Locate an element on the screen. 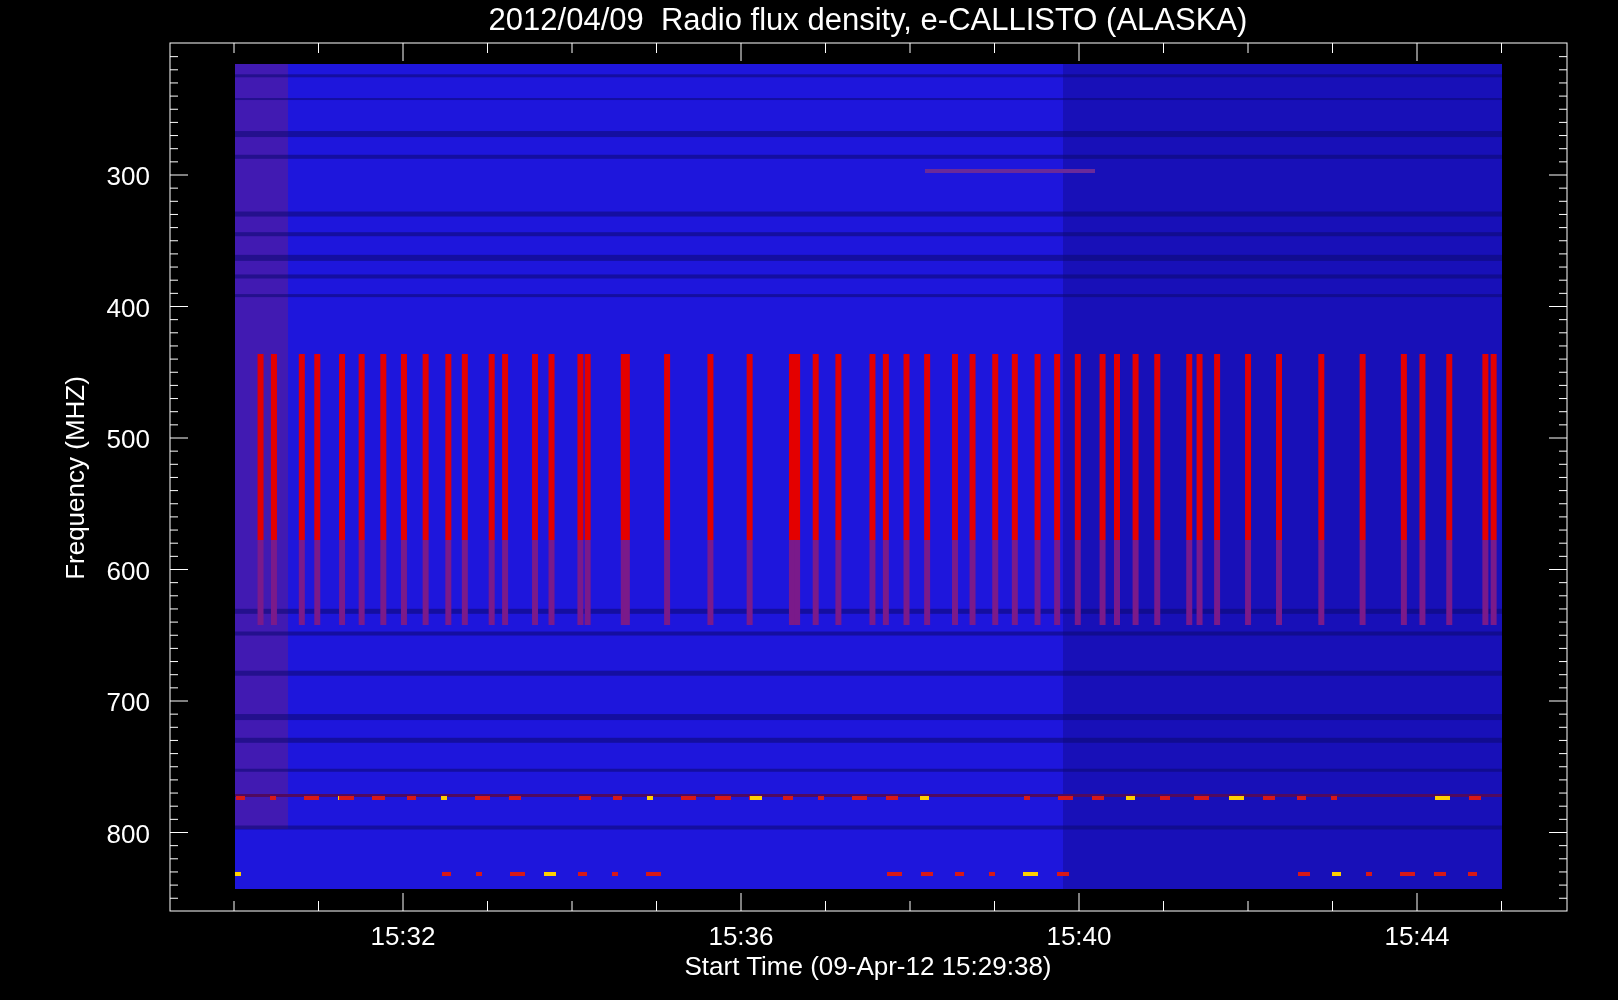  x-tick-label: 15:36 is located at coordinates (741, 936).